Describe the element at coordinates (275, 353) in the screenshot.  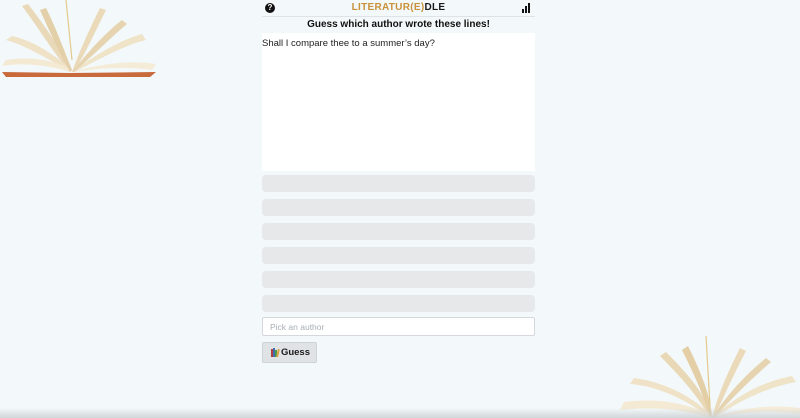
I see `books-icon` at that location.